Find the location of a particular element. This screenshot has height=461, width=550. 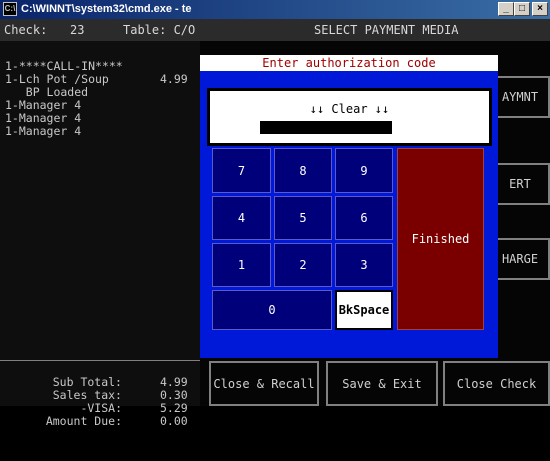

check-number: 23 is located at coordinates (77, 30).